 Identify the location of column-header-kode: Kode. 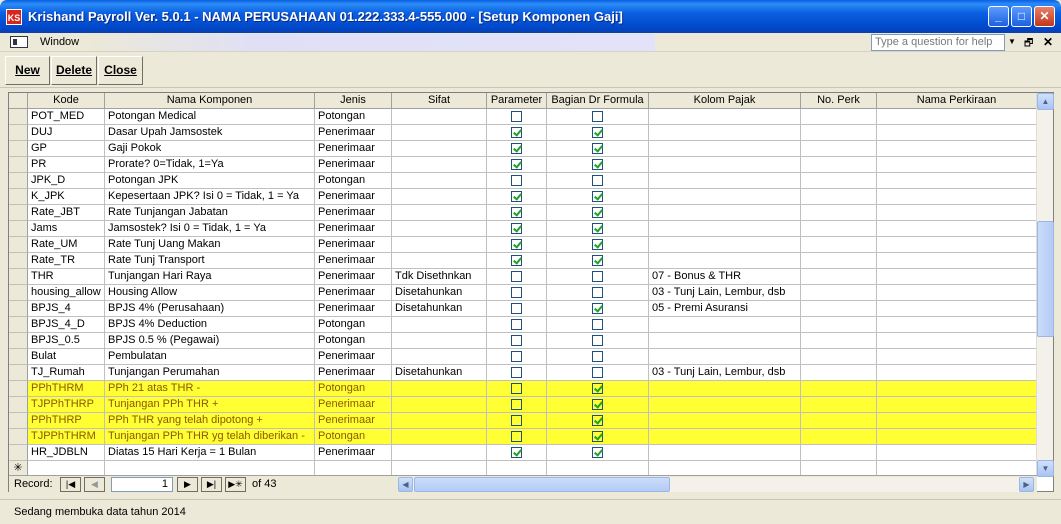
(66, 101).